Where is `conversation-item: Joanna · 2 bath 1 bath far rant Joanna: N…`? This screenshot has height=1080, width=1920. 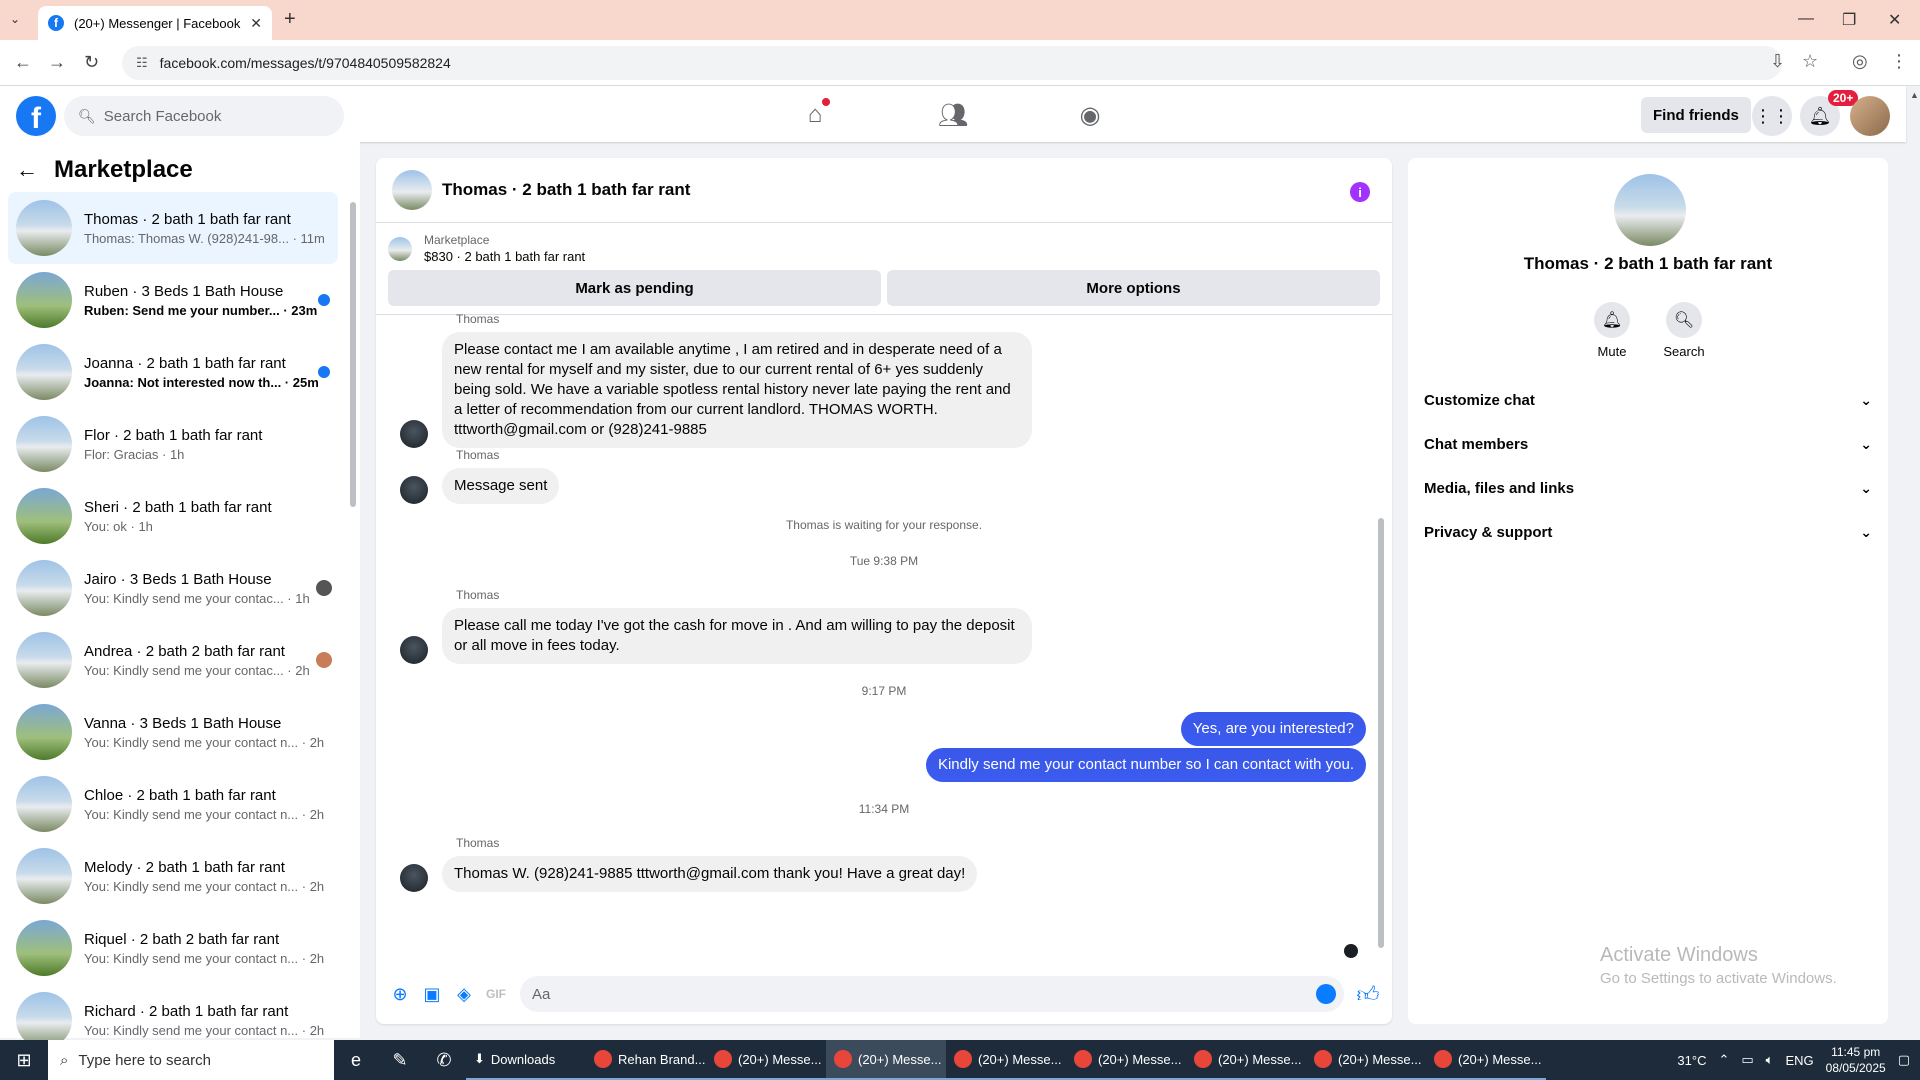 conversation-item: Joanna · 2 bath 1 bath far rant Joanna: N… is located at coordinates (173, 372).